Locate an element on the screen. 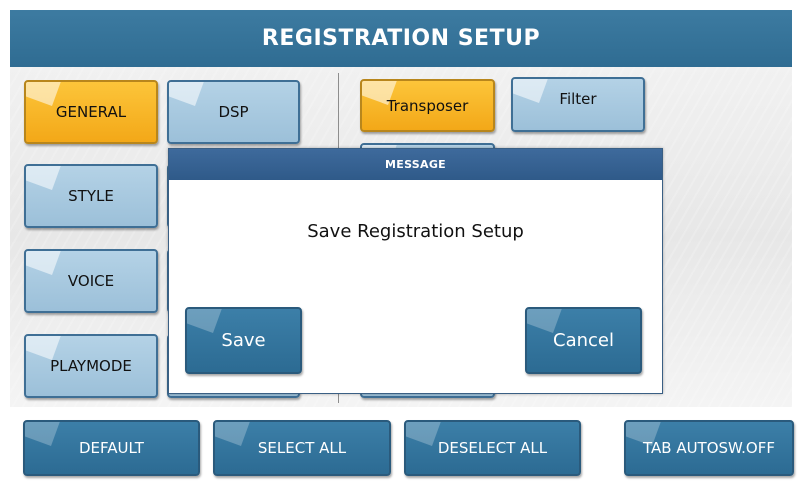 Image resolution: width=802 pixels, height=483 pixels. tab-autosw-button-label: TAB AUTOSW.OFF is located at coordinates (709, 448).